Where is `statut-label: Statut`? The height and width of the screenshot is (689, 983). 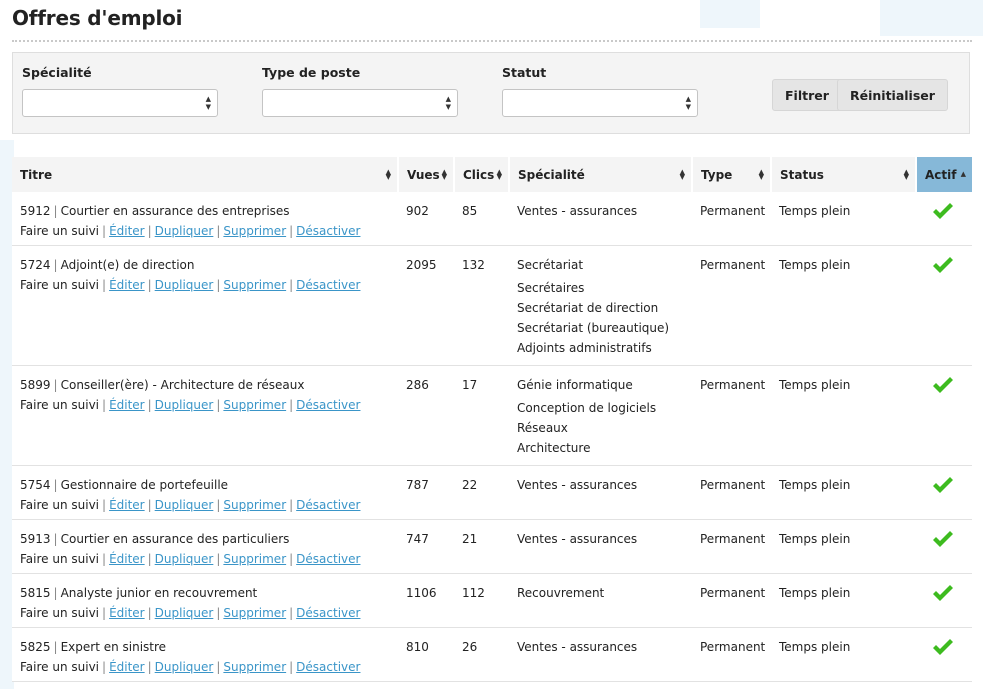
statut-label: Statut is located at coordinates (524, 72).